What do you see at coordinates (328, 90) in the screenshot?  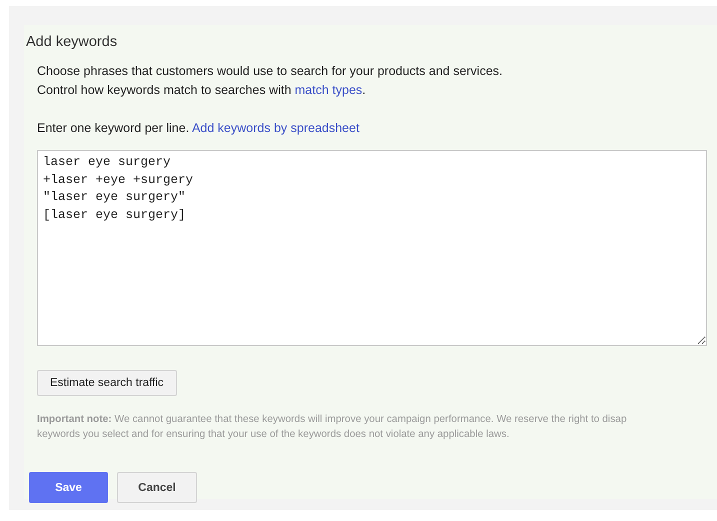 I see `match-types-link: match types` at bounding box center [328, 90].